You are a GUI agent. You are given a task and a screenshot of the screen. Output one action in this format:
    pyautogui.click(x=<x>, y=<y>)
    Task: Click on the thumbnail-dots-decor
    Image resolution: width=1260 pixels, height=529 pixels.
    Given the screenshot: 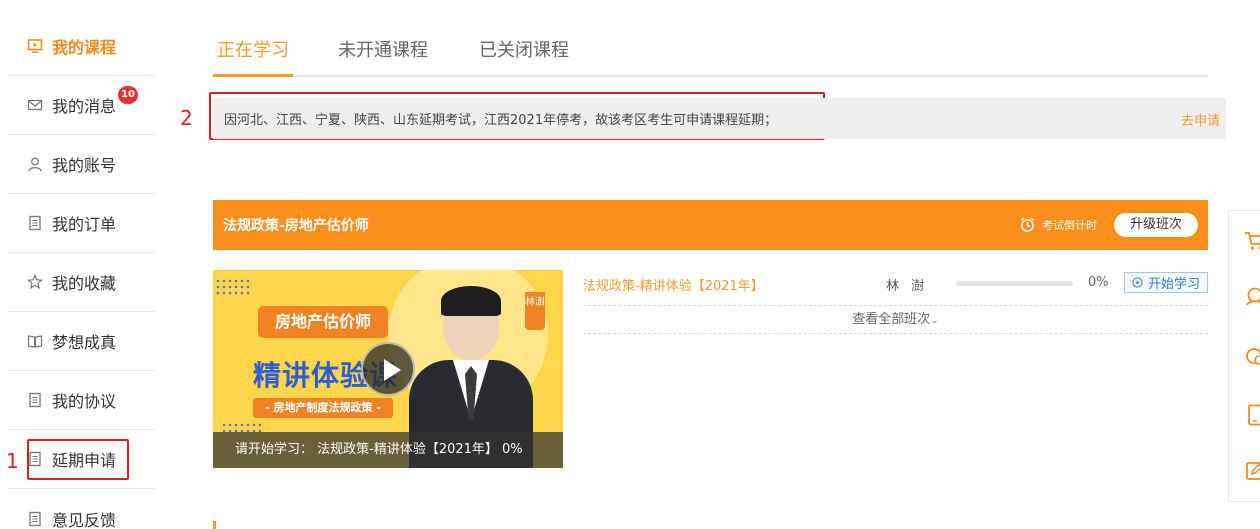 What is the action you would take?
    pyautogui.click(x=233, y=288)
    